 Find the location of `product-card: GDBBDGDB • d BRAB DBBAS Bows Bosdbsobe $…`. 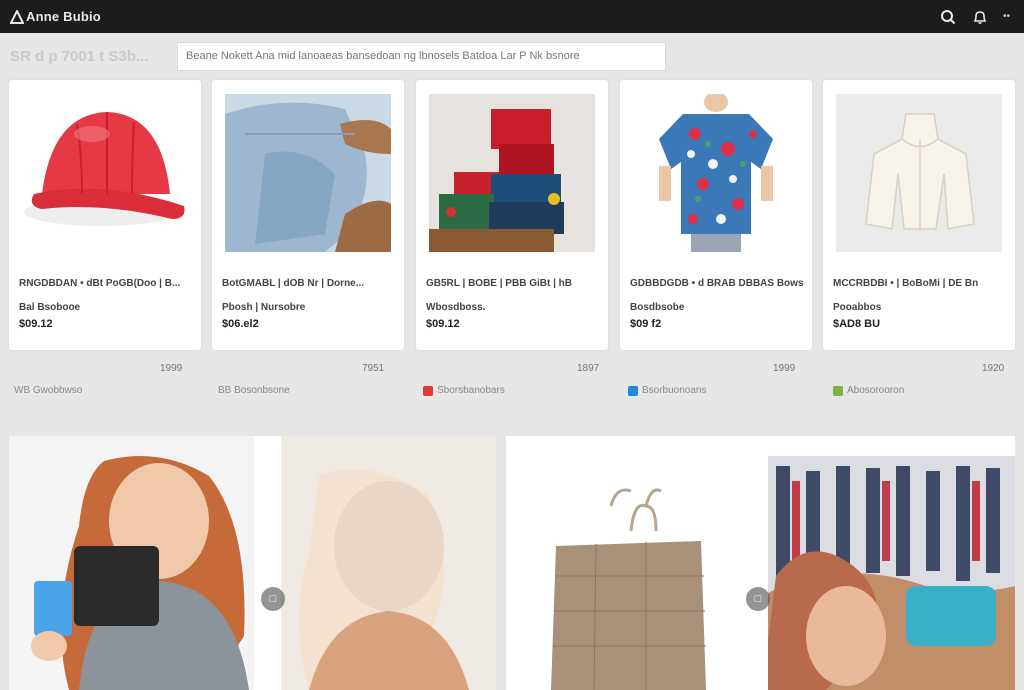

product-card: GDBBDGDB • d BRAB DBBAS Bows Bosdbsobe $… is located at coordinates (716, 215).